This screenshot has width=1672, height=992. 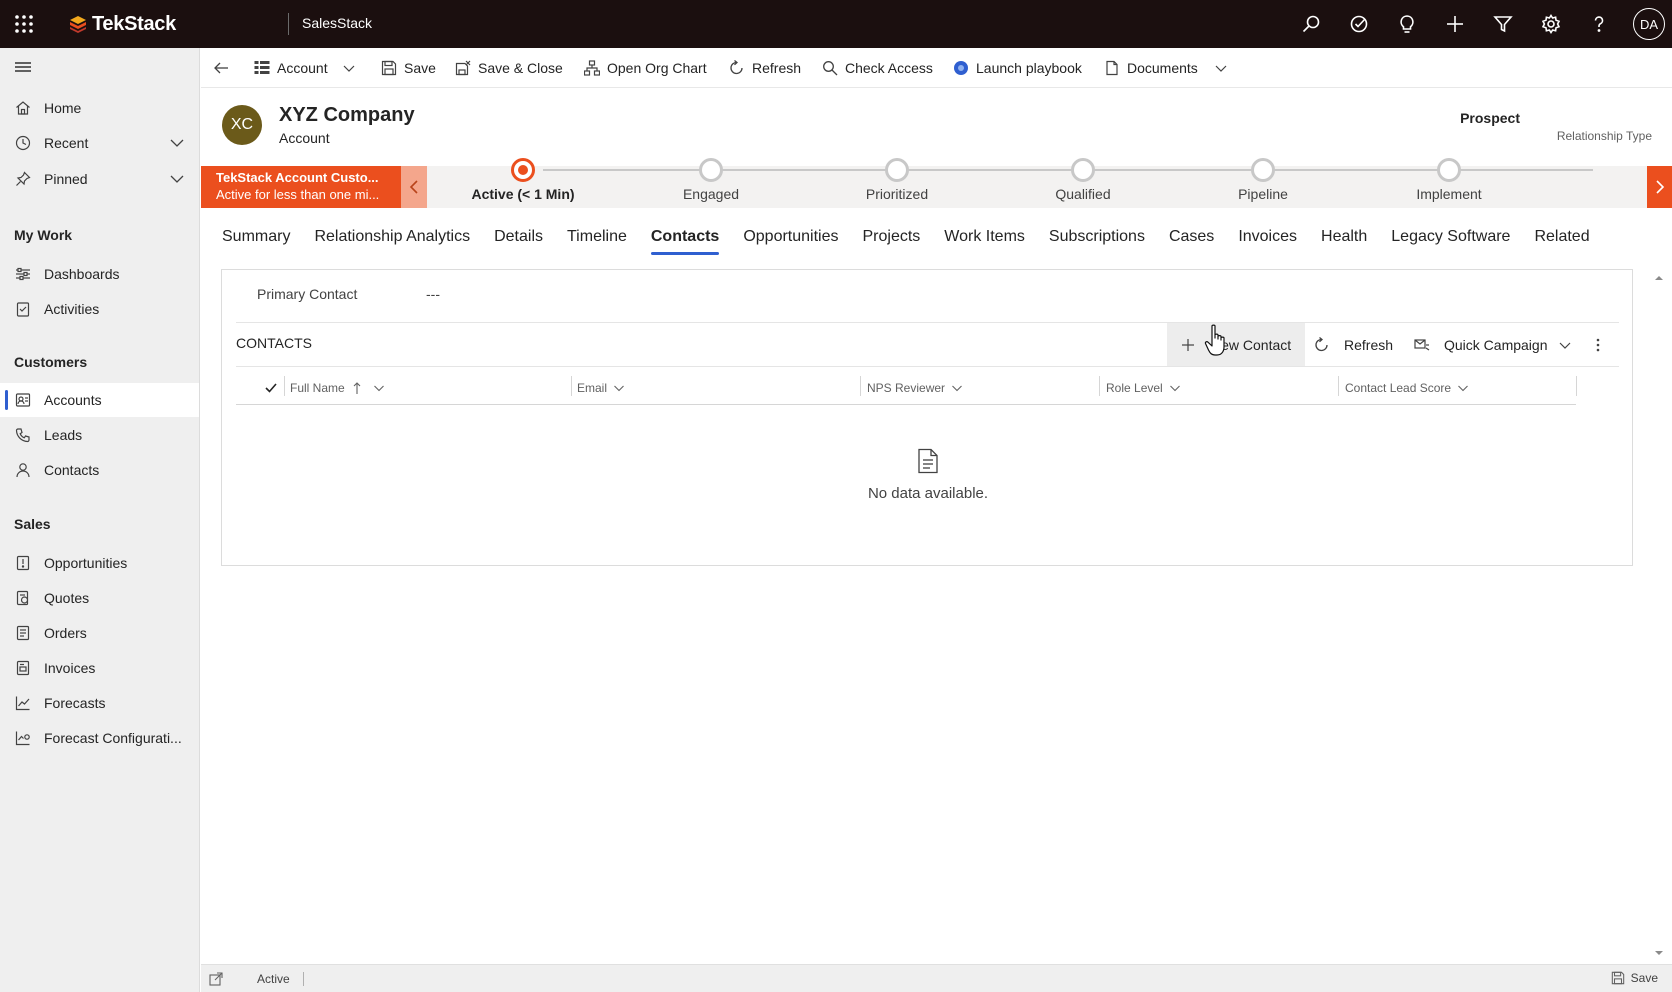 I want to click on open-in-new-window-icon, so click(x=216, y=979).